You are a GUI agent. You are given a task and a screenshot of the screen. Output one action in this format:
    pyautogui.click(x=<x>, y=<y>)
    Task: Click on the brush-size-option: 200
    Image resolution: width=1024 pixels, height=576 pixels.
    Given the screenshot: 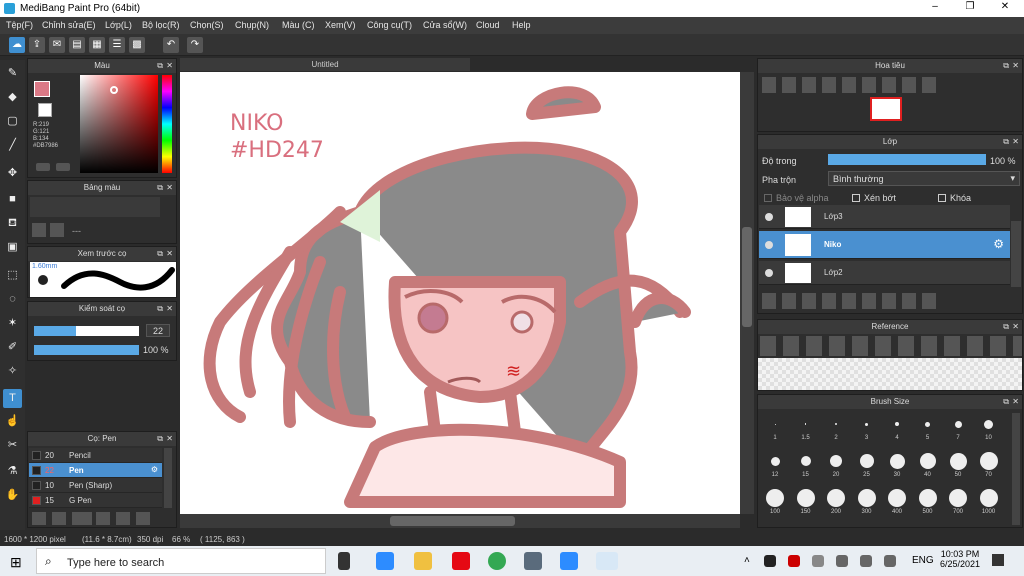 What is the action you would take?
    pyautogui.click(x=836, y=501)
    